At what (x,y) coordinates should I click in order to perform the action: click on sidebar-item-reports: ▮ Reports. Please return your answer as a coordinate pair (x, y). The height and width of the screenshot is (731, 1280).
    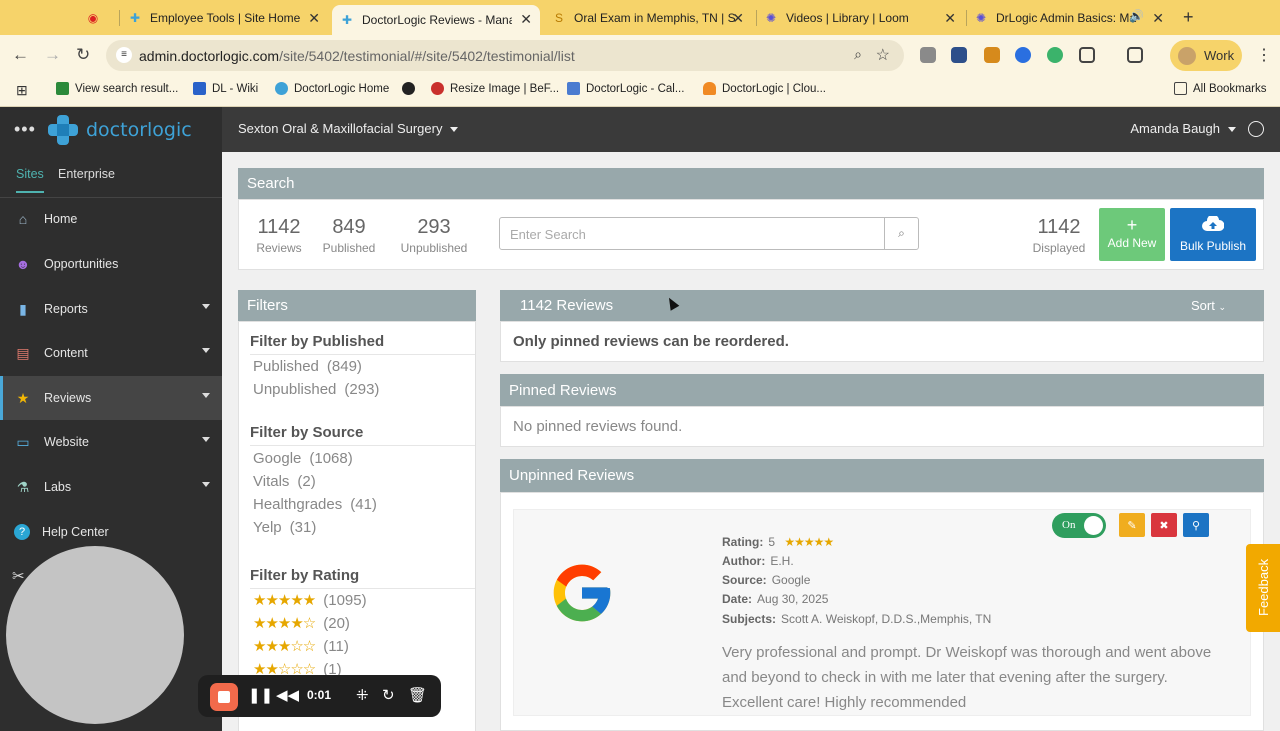
    Looking at the image, I should click on (111, 309).